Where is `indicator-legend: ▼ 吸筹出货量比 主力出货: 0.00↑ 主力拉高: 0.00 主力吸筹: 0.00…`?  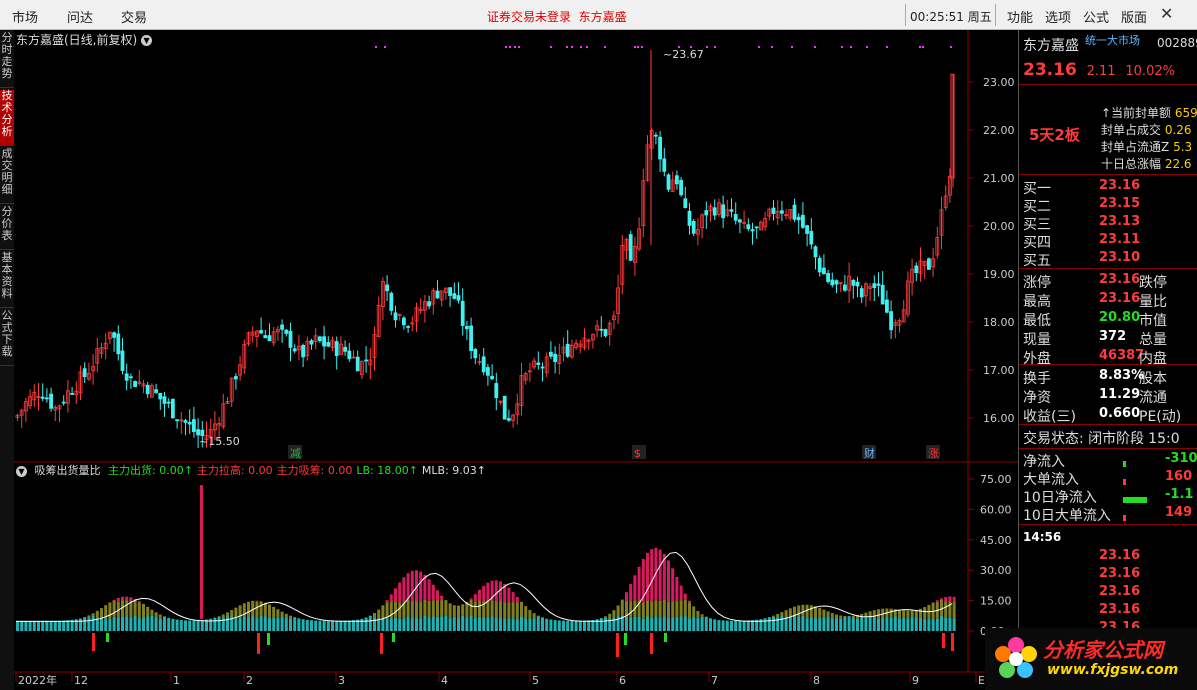
indicator-legend: ▼ 吸筹出货量比 主力出货: 0.00↑ 主力拉高: 0.00 主力吸筹: 0.00… is located at coordinates (255, 470).